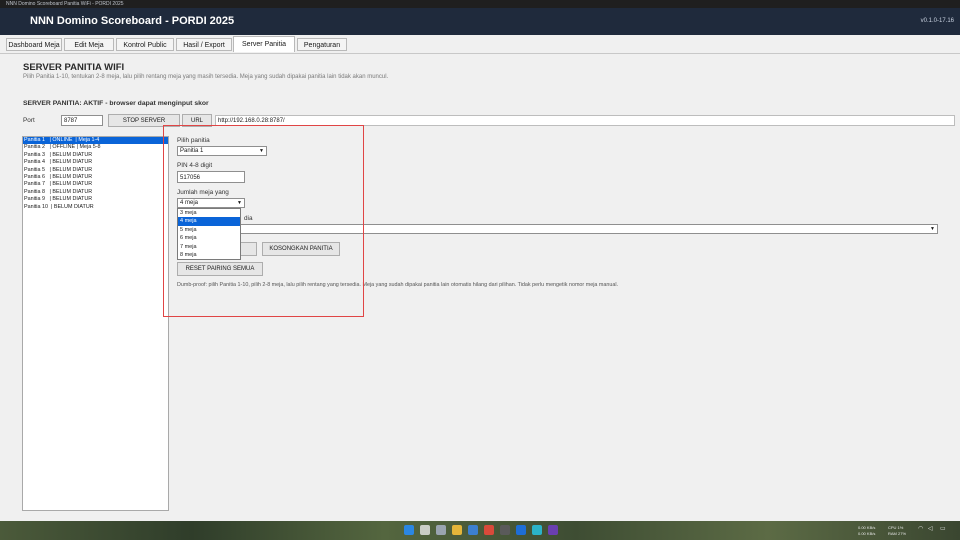 Image resolution: width=960 pixels, height=540 pixels. What do you see at coordinates (95, 207) in the screenshot?
I see `list-item: Panitia 10 | BELUM DIATUR` at bounding box center [95, 207].